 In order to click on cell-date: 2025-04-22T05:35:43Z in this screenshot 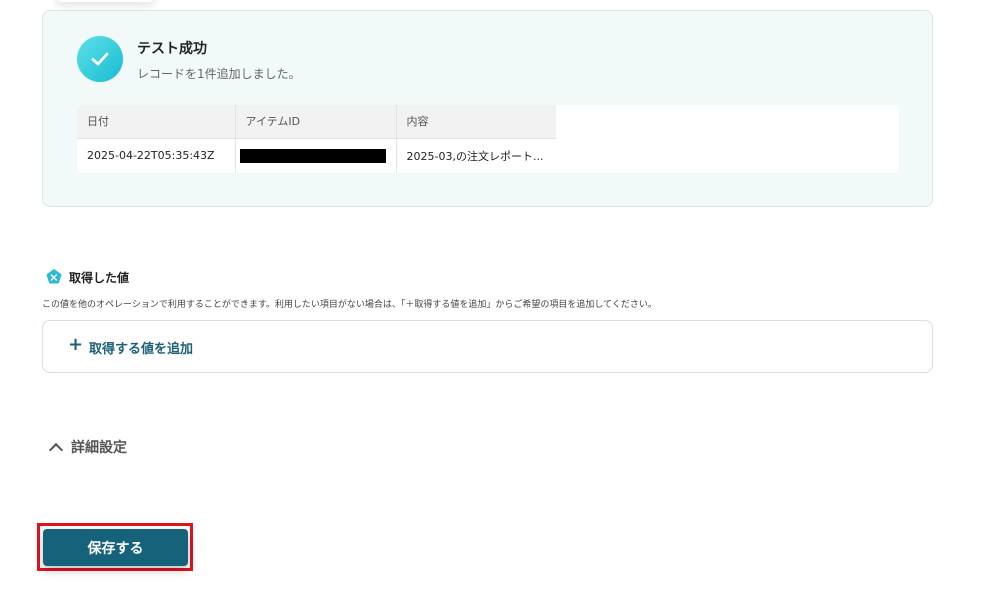, I will do `click(156, 155)`.